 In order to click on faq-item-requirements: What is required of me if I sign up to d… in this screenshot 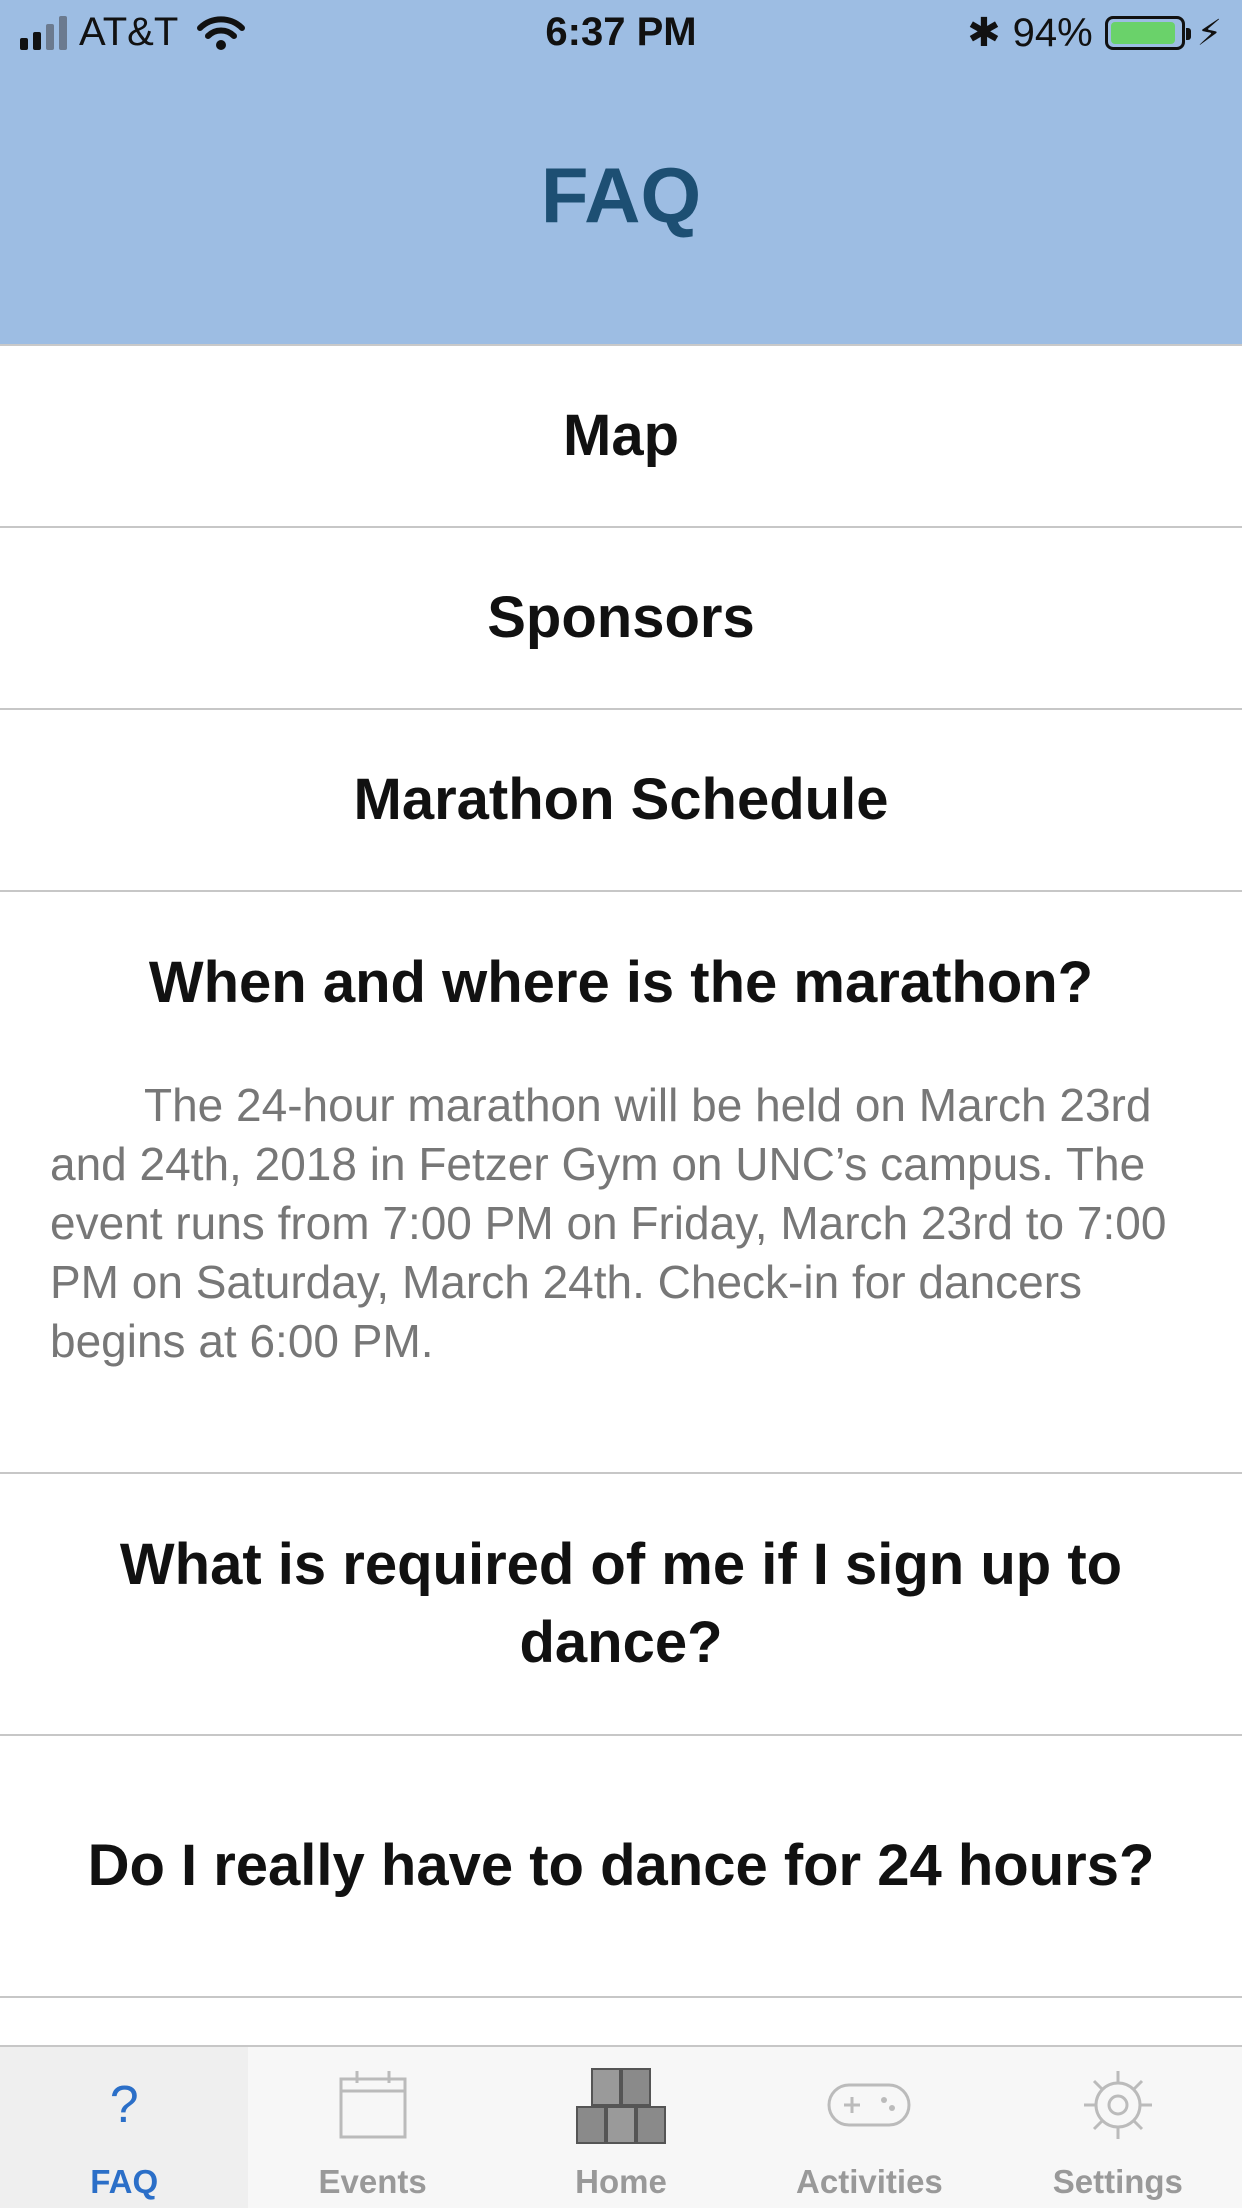, I will do `click(621, 1605)`.